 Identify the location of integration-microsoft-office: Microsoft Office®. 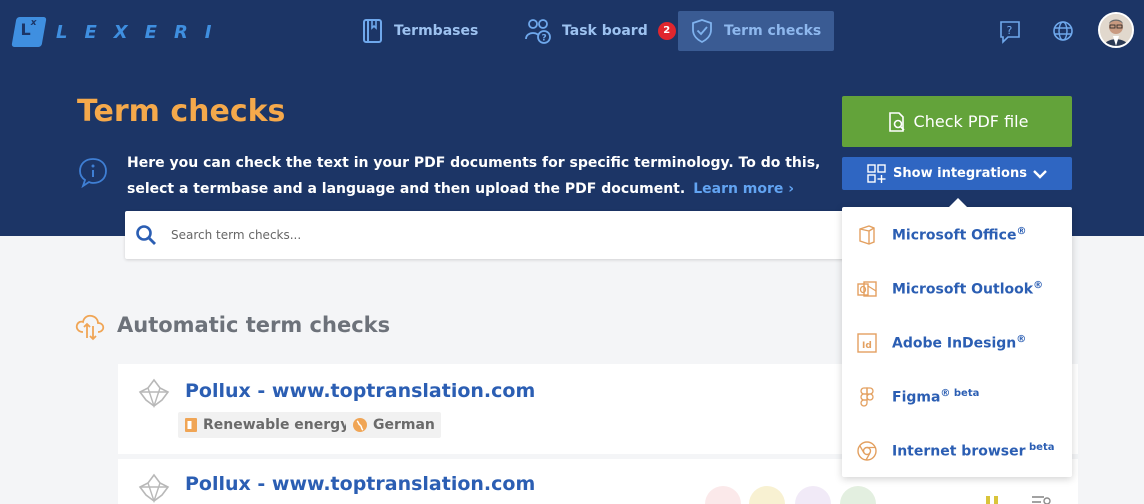
(957, 235).